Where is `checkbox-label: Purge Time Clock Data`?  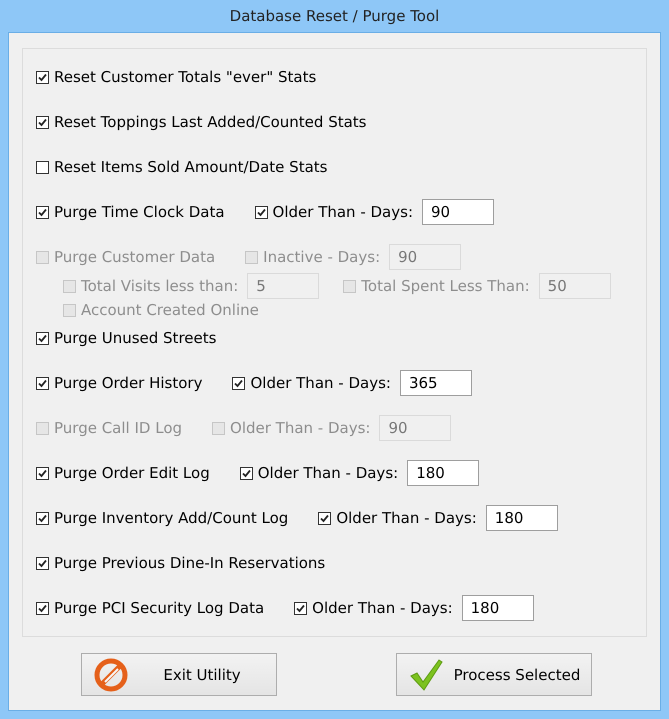
checkbox-label: Purge Time Clock Data is located at coordinates (139, 212).